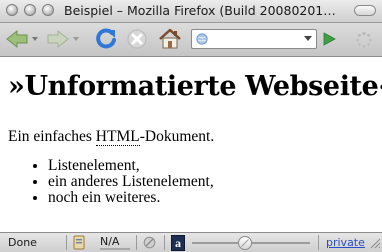 The width and height of the screenshot is (382, 252). Describe the element at coordinates (329, 39) in the screenshot. I see `go-arrow-icon` at that location.